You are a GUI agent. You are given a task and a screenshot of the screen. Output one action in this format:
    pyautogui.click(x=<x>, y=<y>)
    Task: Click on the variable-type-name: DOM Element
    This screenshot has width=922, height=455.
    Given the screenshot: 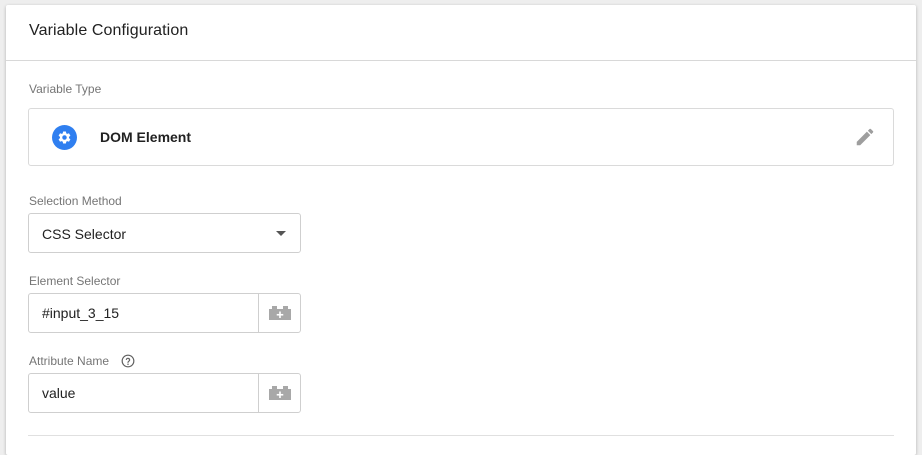 What is the action you would take?
    pyautogui.click(x=146, y=137)
    